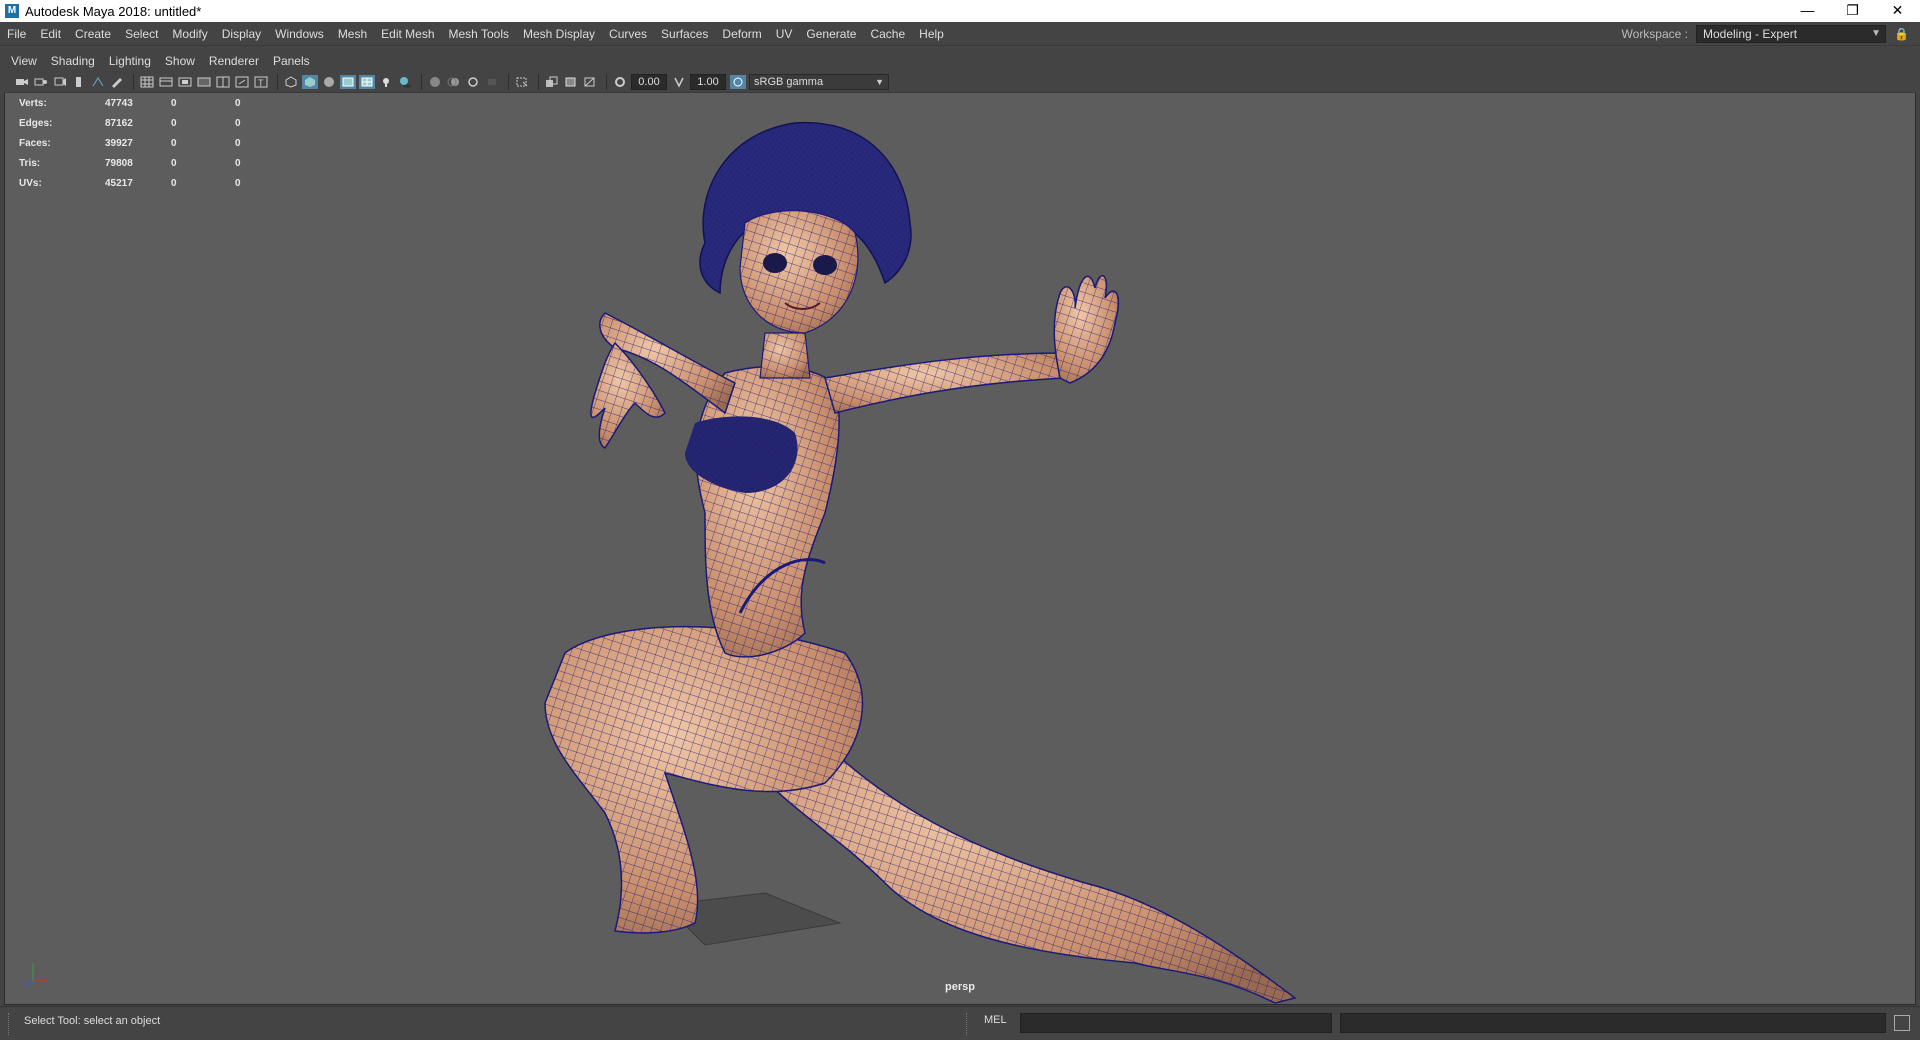  What do you see at coordinates (559, 34) in the screenshot?
I see `menu-mesh-display: Mesh Display` at bounding box center [559, 34].